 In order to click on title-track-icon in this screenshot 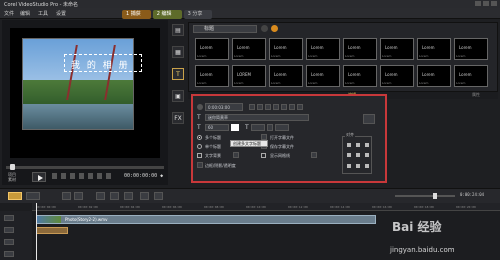, I will do `click(9, 242)`.